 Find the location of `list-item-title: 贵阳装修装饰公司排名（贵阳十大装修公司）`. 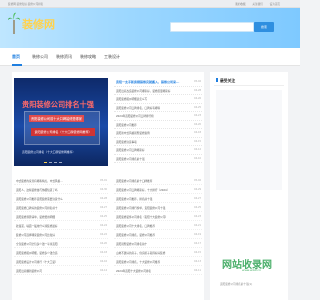

list-item-title: 贵阳装修装饰公司排名（贵阳十大装修公司） is located at coordinates (153, 217).